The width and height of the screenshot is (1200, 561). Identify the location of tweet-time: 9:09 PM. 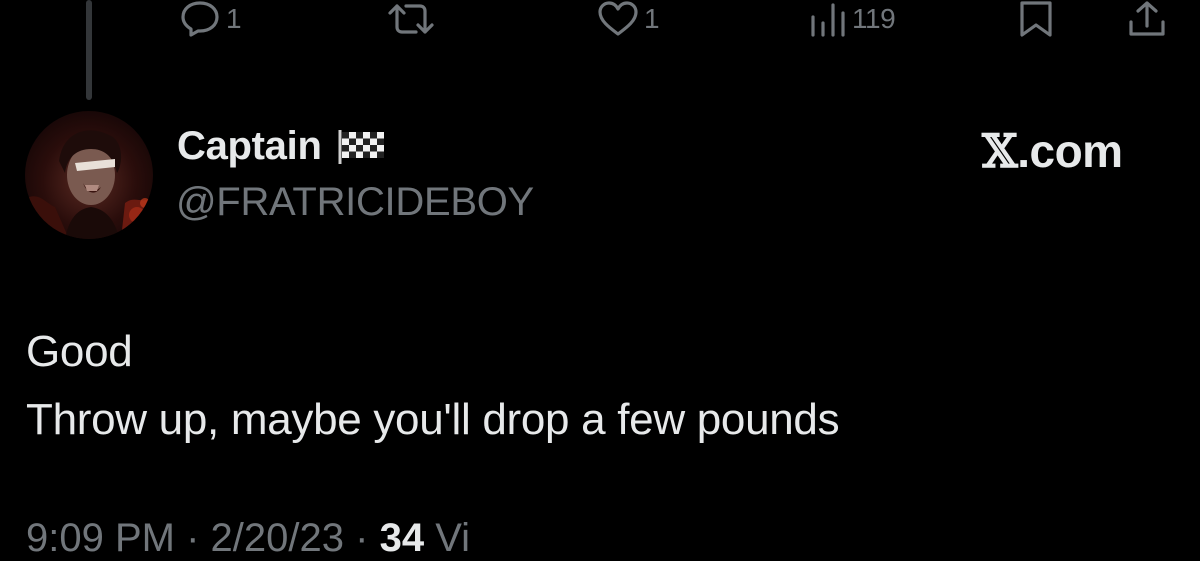
(100, 538).